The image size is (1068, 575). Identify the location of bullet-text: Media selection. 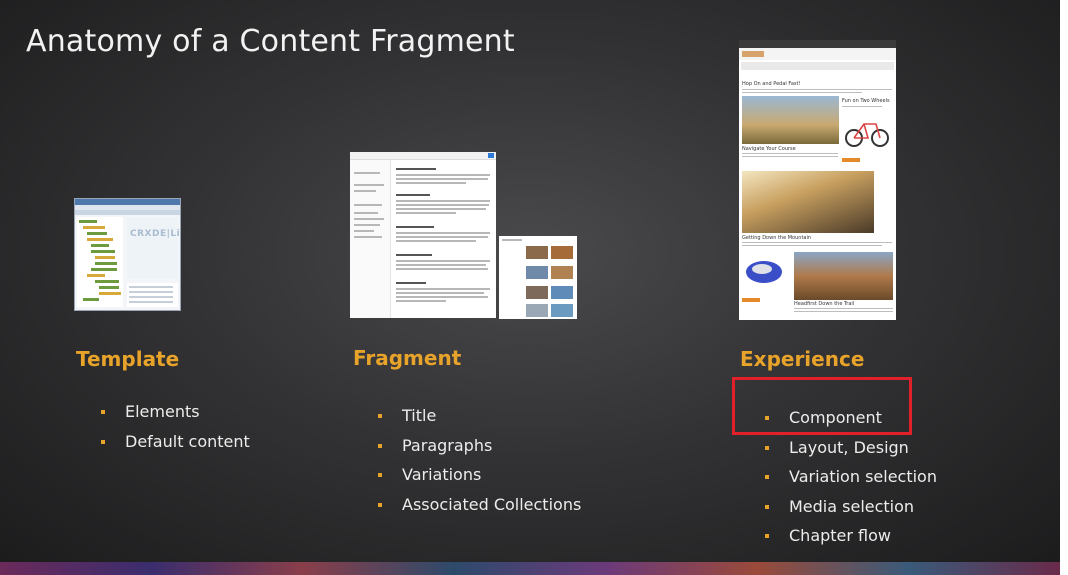
(852, 506).